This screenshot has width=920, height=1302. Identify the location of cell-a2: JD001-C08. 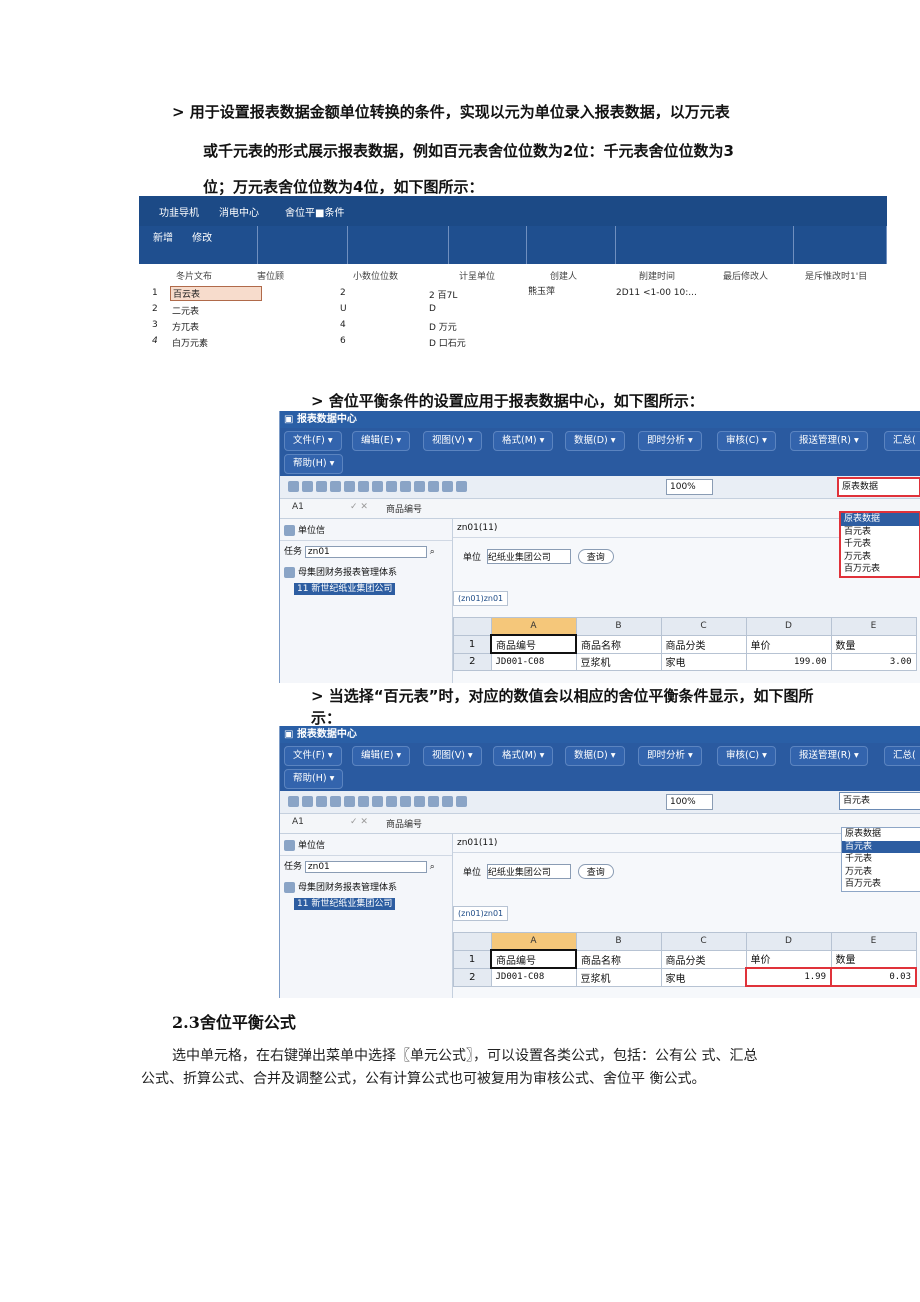
(533, 661).